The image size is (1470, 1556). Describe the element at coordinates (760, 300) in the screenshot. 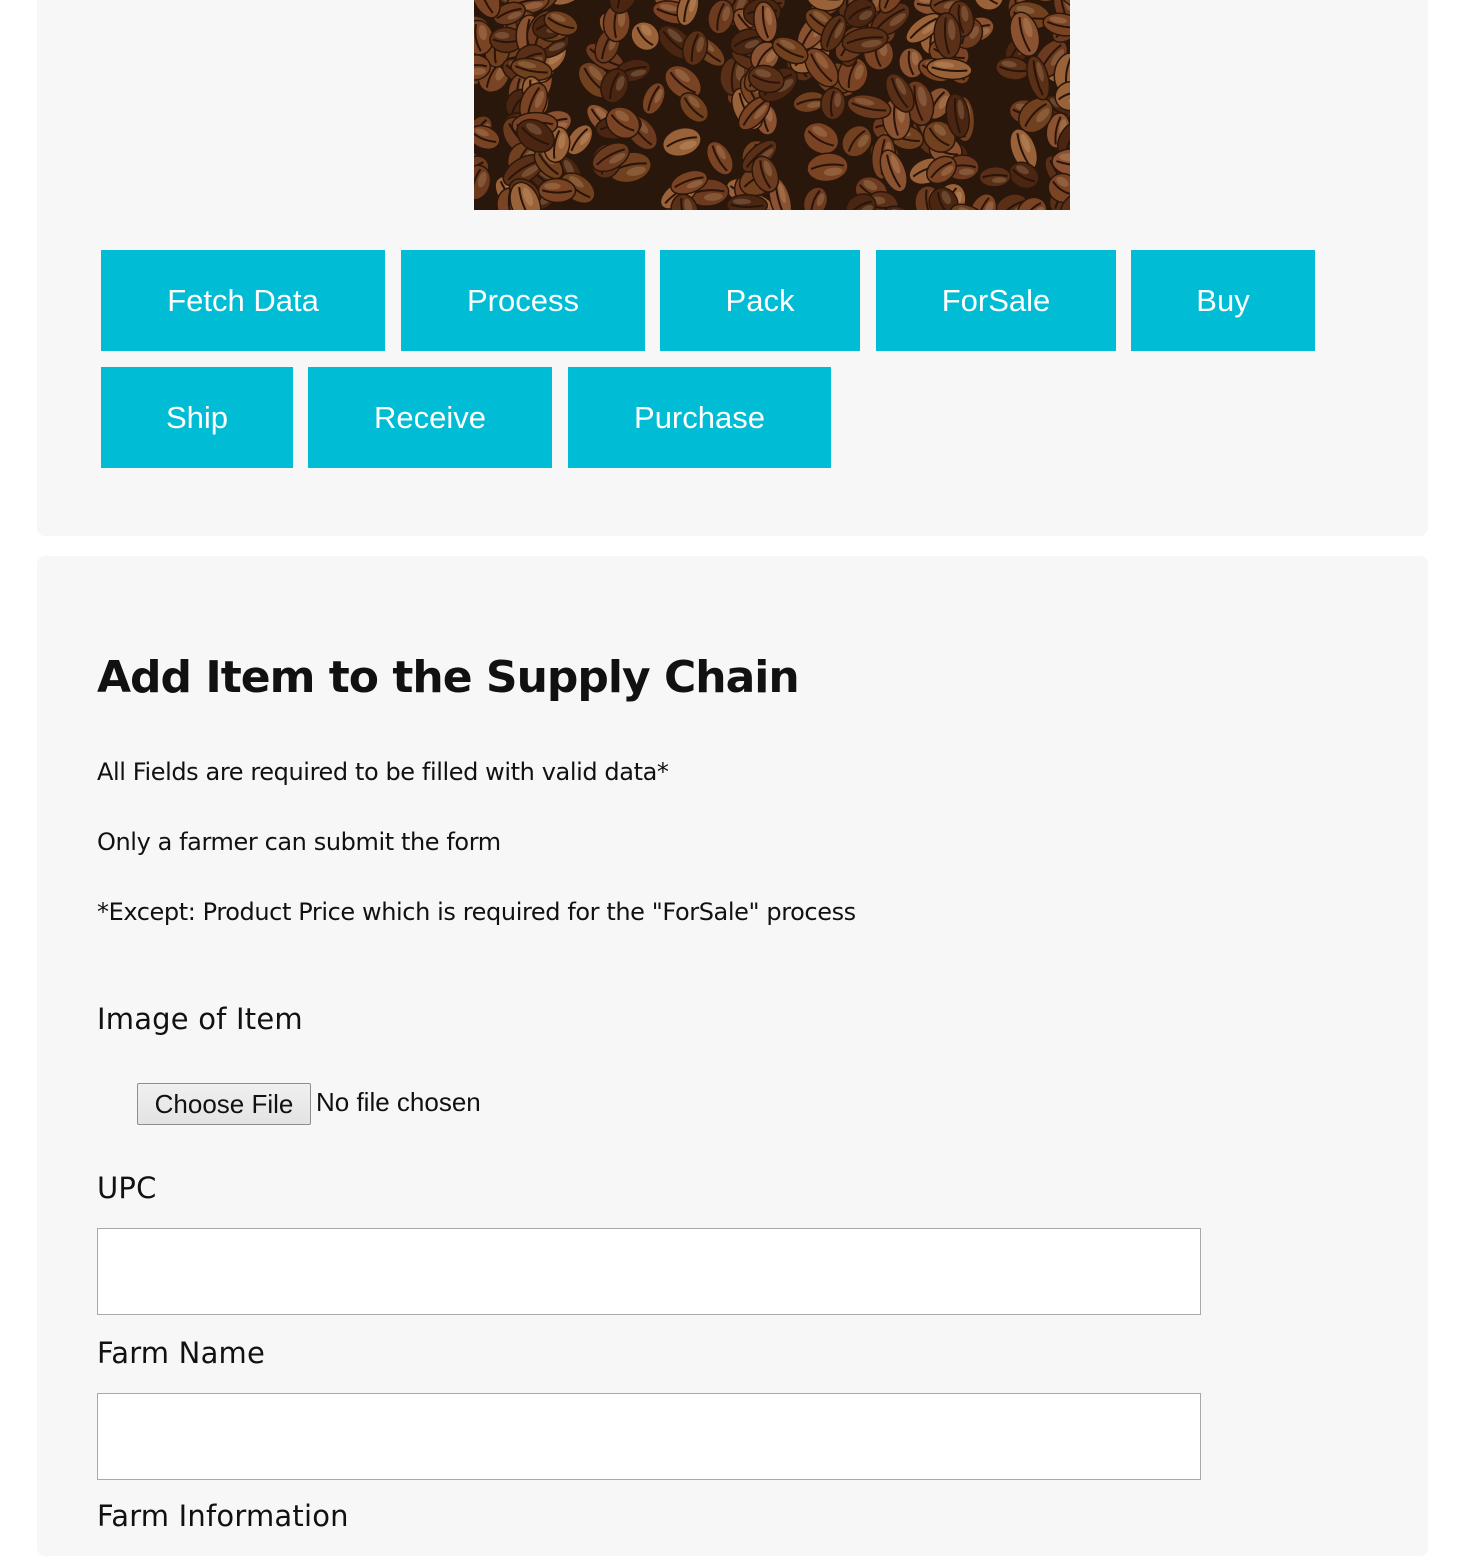

I see `pack-button: Pack` at that location.